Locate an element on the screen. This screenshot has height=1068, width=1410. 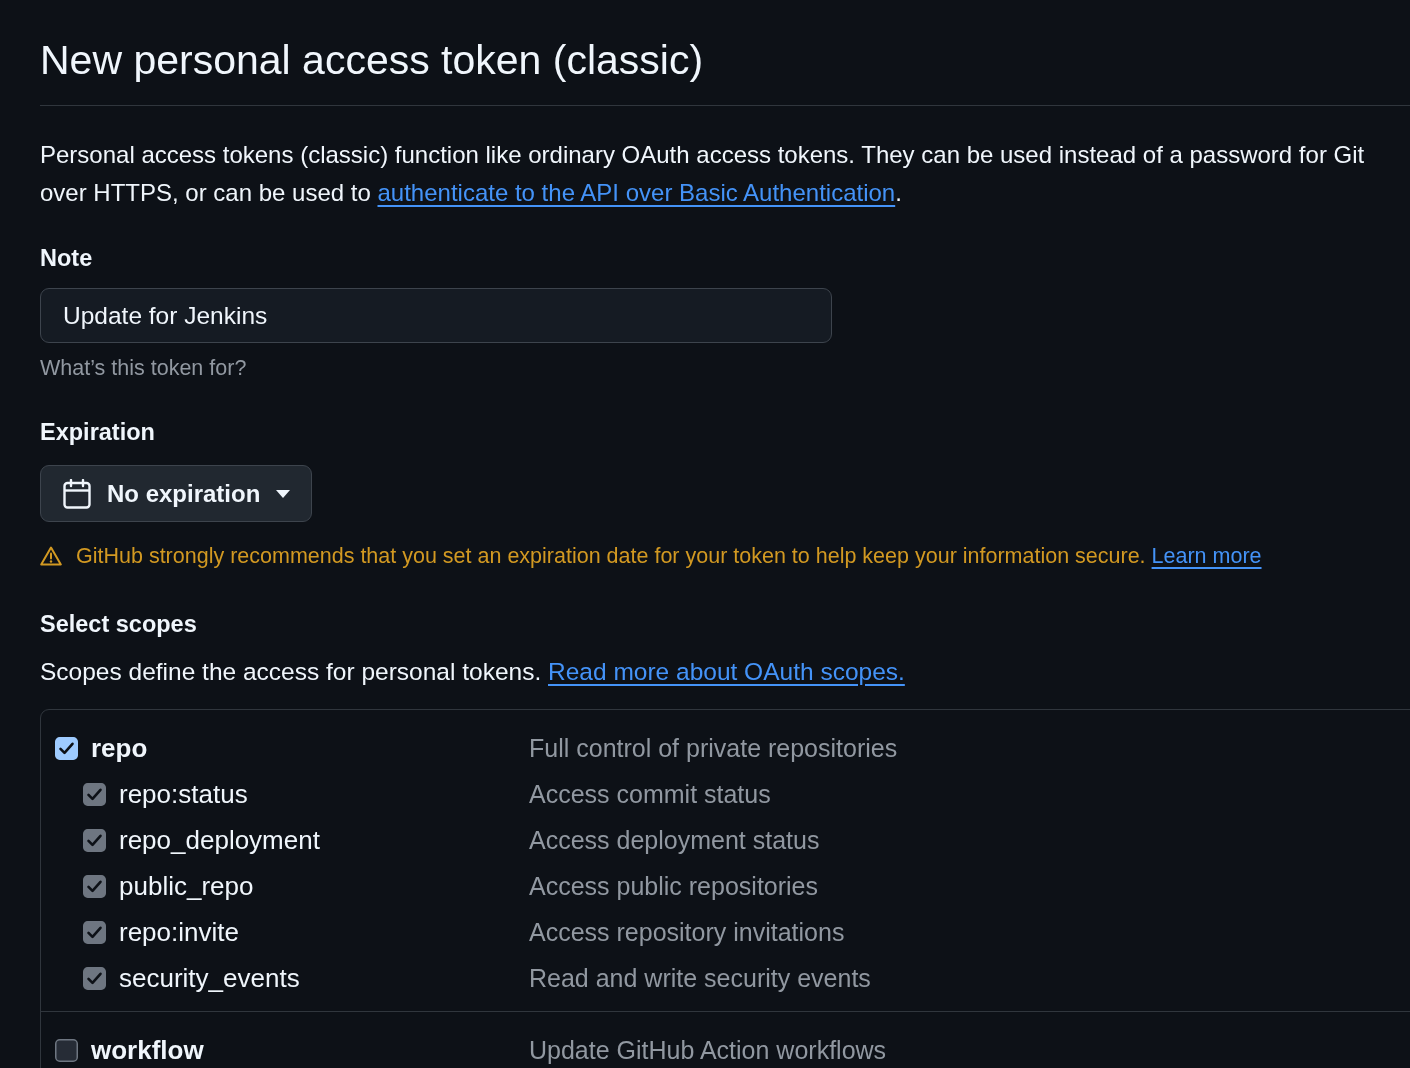
intro-text: Personal access tokens (classic) function like ordinary OAuth access tokens. They can be used instead of a password for Git over HTTPS, or can be used to authenticate to the API over Basic Authentication. is located at coordinates (703, 174).